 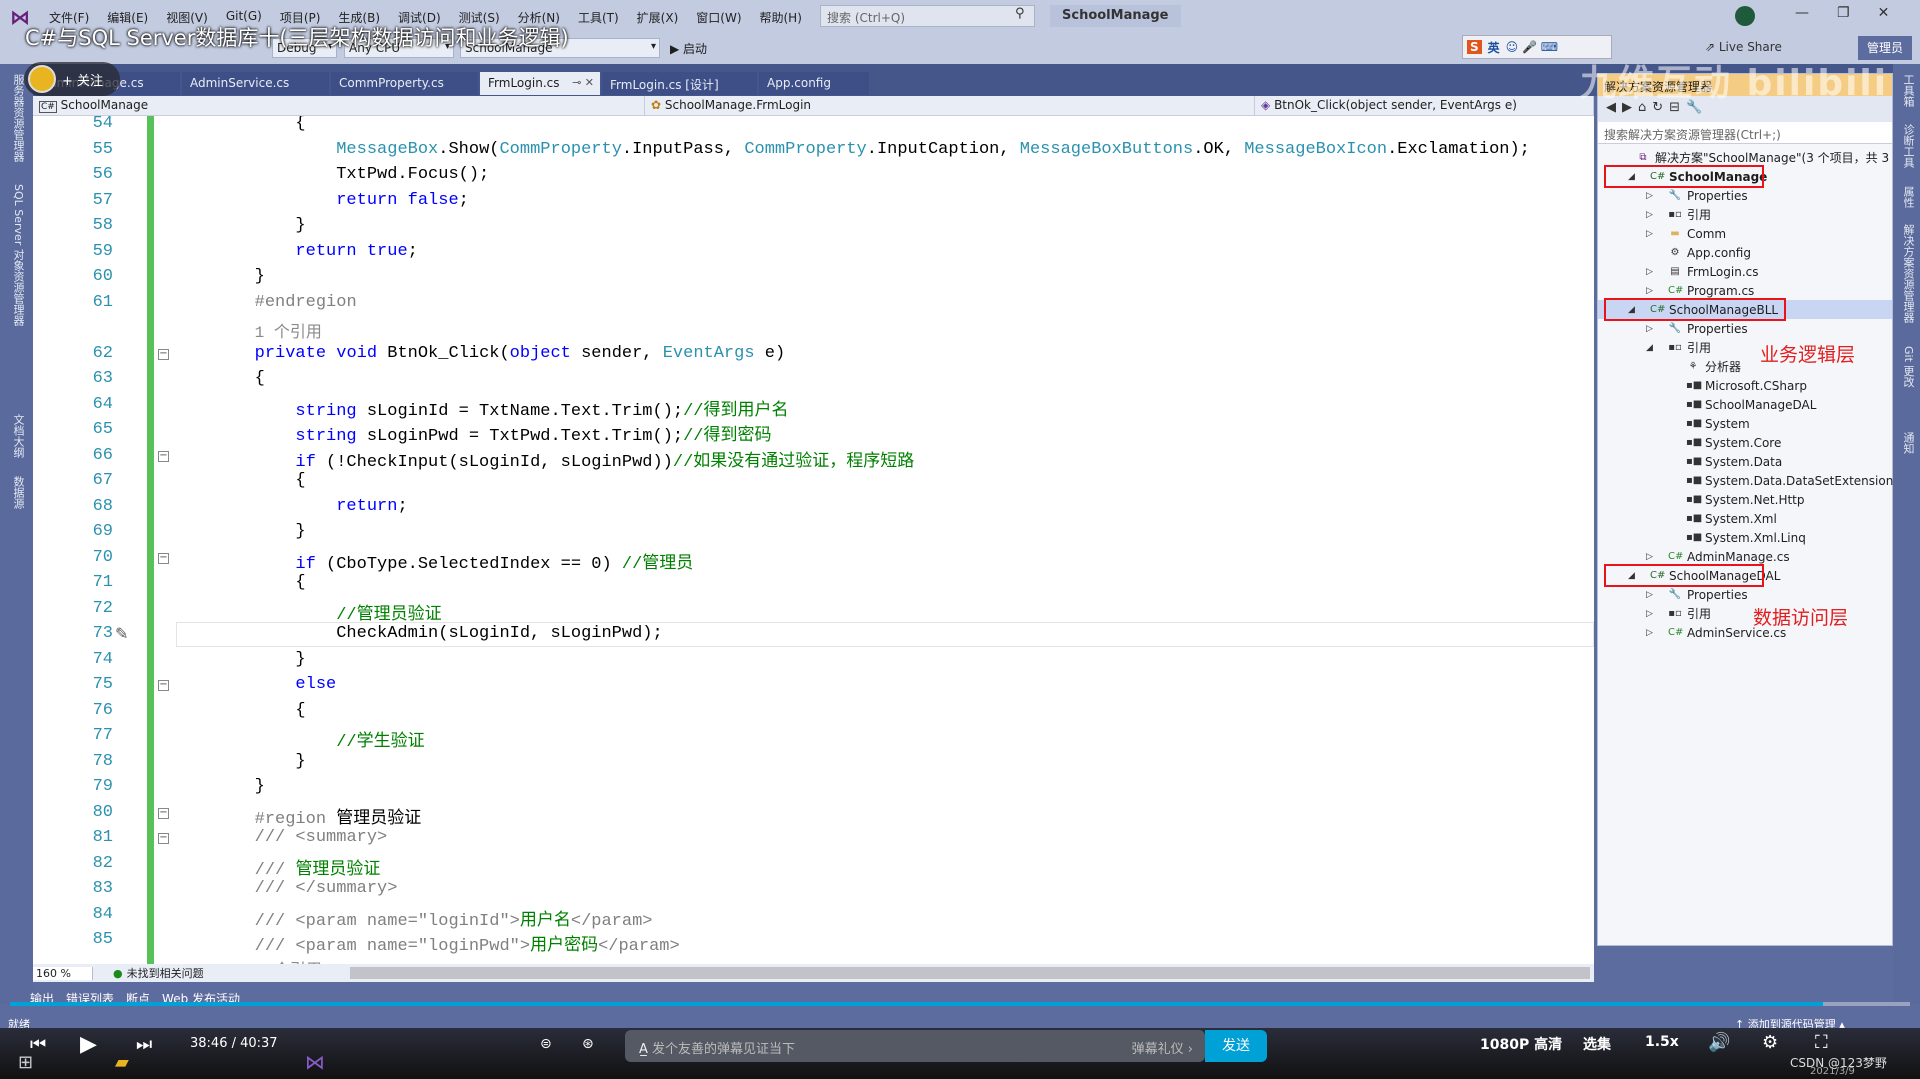 I want to click on right-strip-tab: 属性, so click(x=1908, y=197).